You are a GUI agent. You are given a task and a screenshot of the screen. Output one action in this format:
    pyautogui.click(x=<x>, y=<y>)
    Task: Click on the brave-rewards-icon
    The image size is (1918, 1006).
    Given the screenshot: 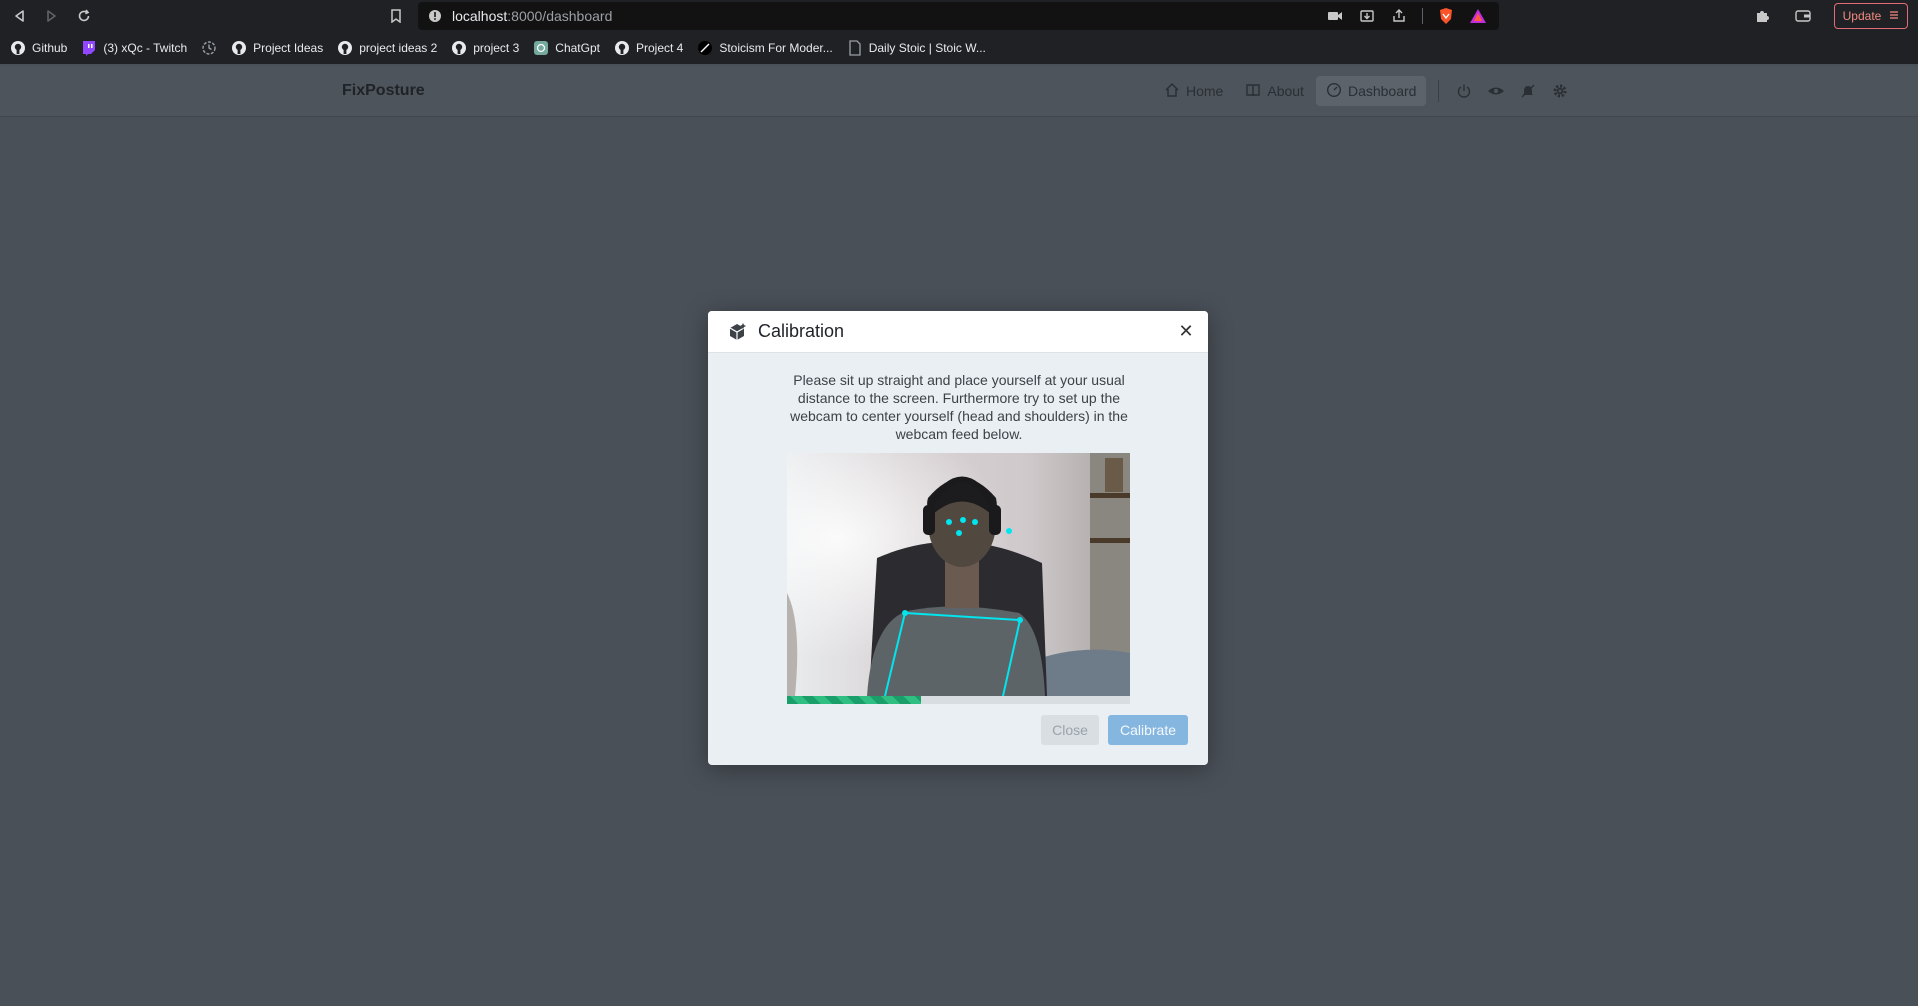 What is the action you would take?
    pyautogui.click(x=1478, y=16)
    